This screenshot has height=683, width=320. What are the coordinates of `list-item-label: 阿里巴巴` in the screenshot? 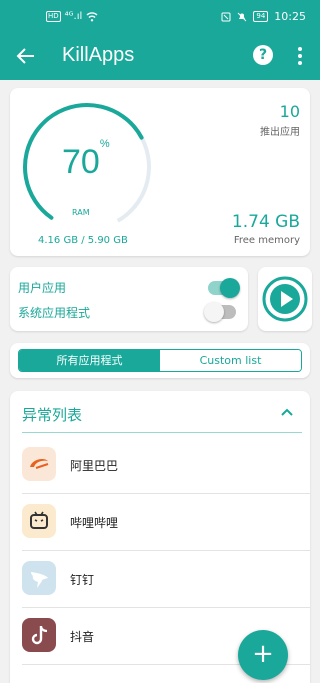 It's located at (94, 466).